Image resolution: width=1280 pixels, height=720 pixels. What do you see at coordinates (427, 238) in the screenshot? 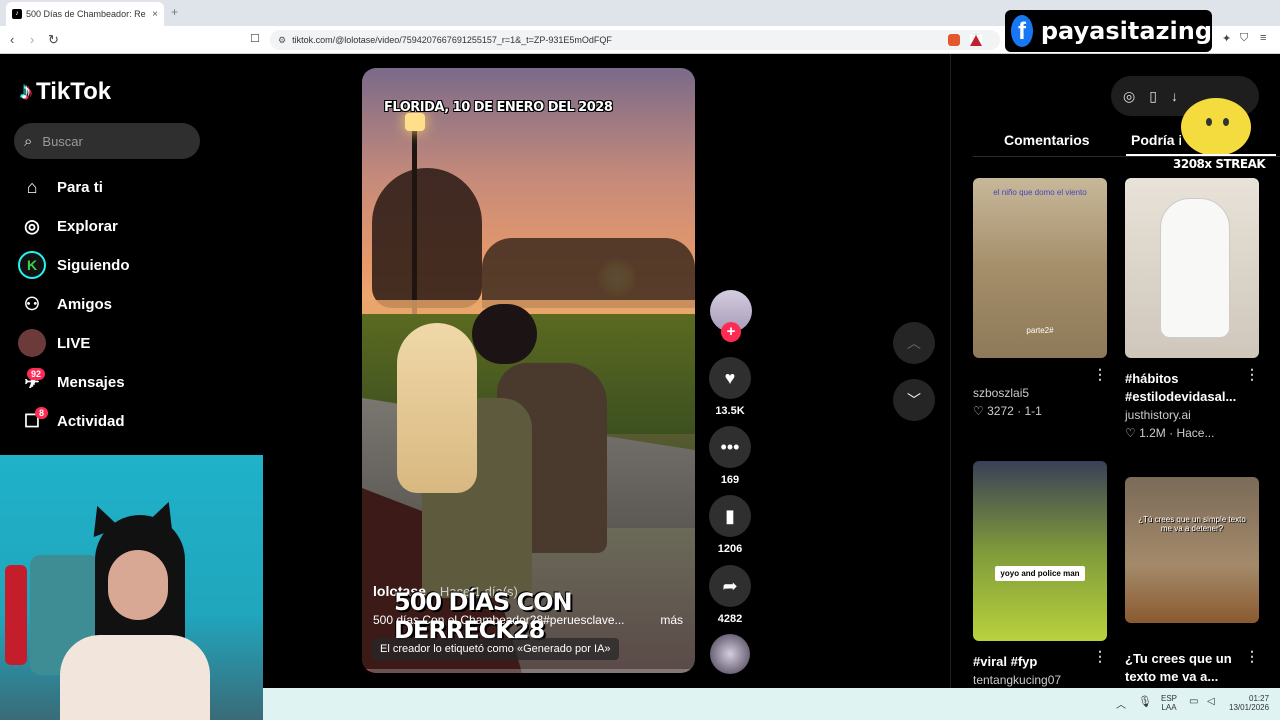
I see `video-tree` at bounding box center [427, 238].